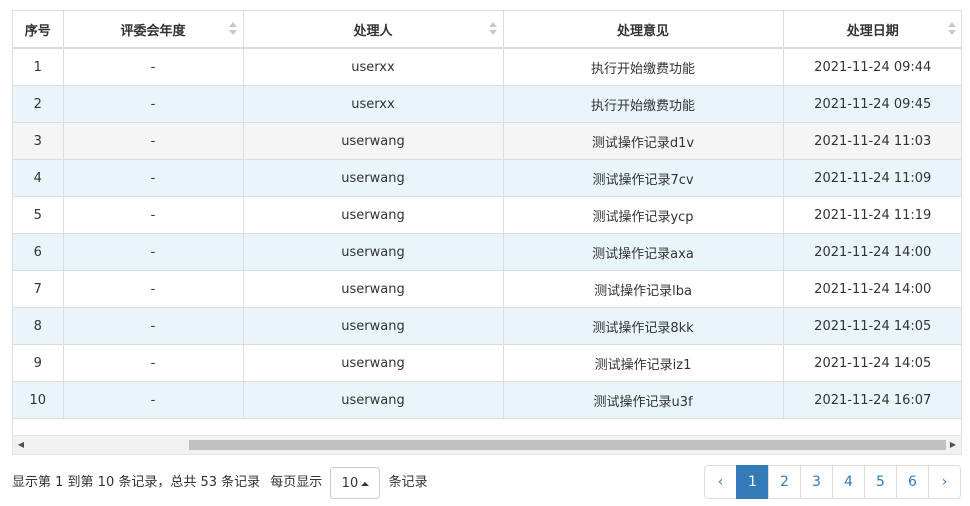 The width and height of the screenshot is (970, 506). I want to click on page-button-2: 2, so click(784, 482).